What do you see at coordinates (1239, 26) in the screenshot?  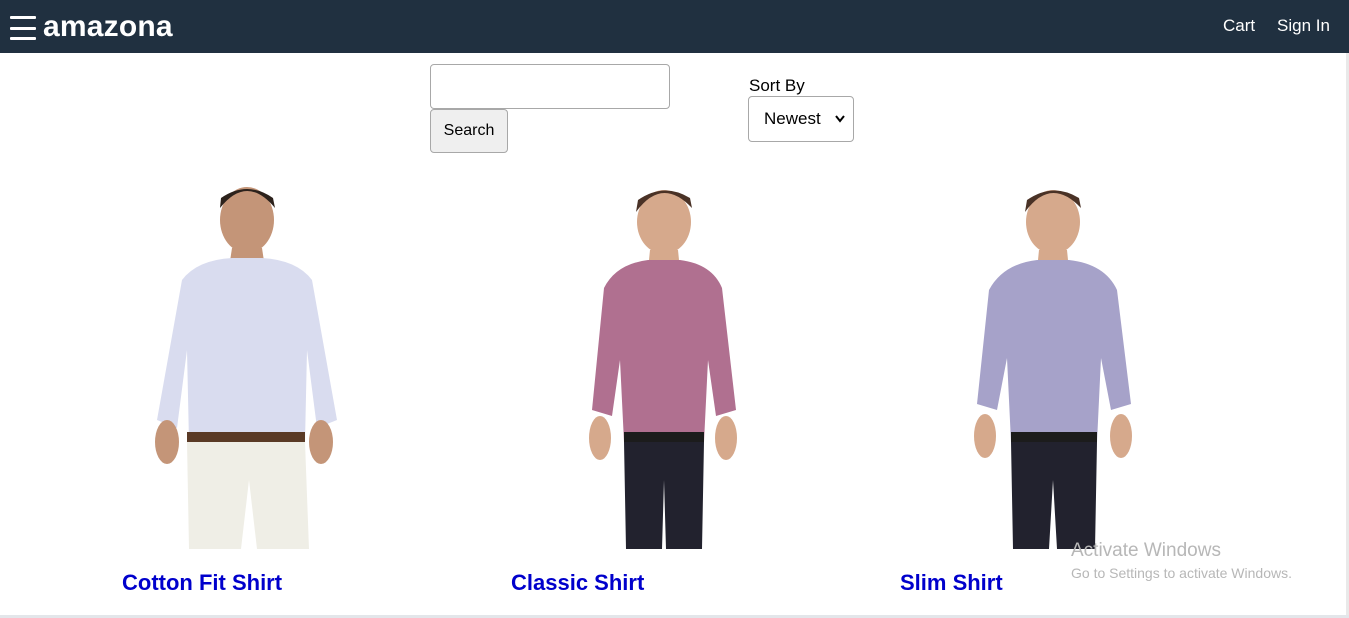 I see `cart-link: Cart` at bounding box center [1239, 26].